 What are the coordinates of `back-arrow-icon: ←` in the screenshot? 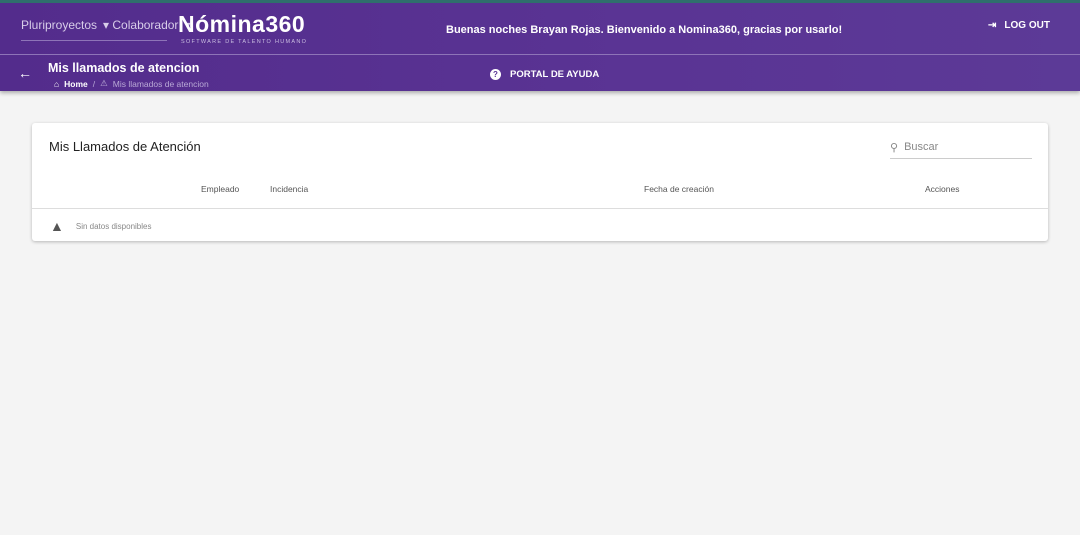 It's located at (25, 73).